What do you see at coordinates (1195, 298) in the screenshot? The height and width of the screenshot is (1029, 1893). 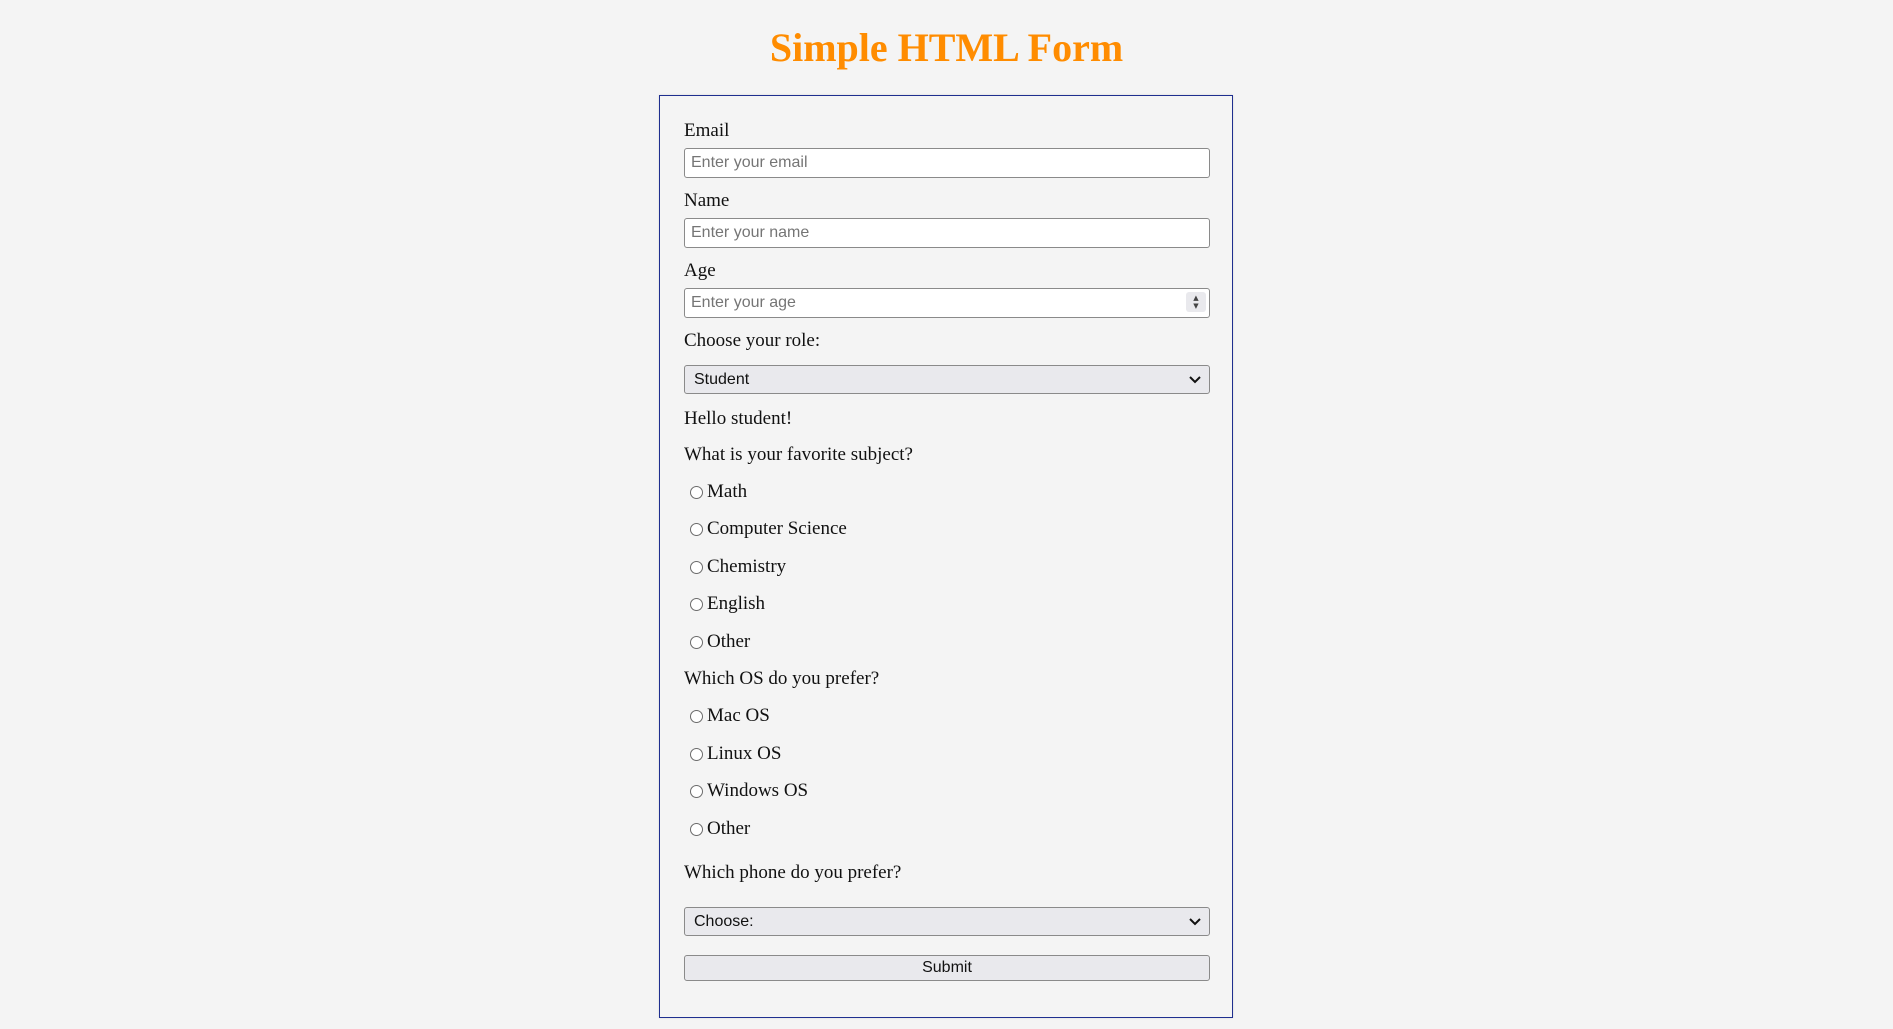 I see `spinner-up-icon: ▲` at bounding box center [1195, 298].